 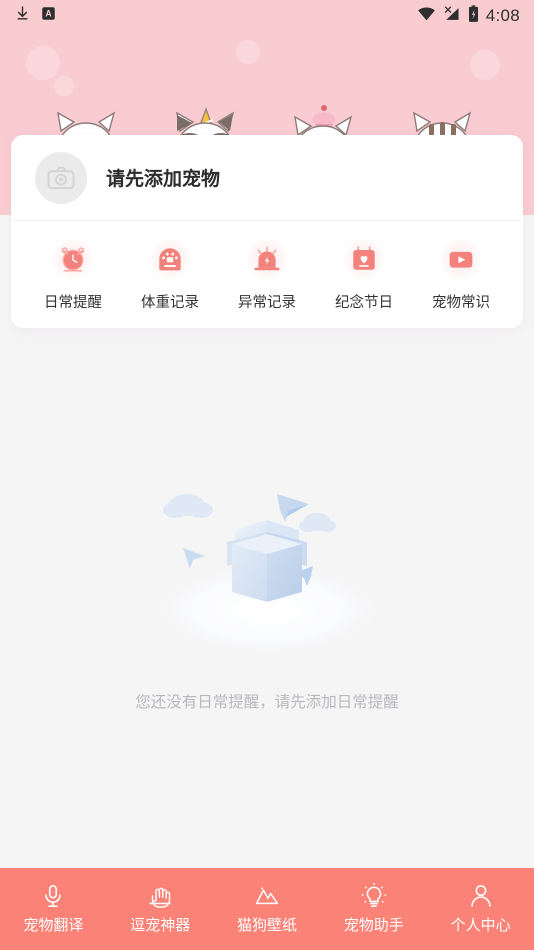 What do you see at coordinates (267, 896) in the screenshot?
I see `mountain-wallpaper-icon` at bounding box center [267, 896].